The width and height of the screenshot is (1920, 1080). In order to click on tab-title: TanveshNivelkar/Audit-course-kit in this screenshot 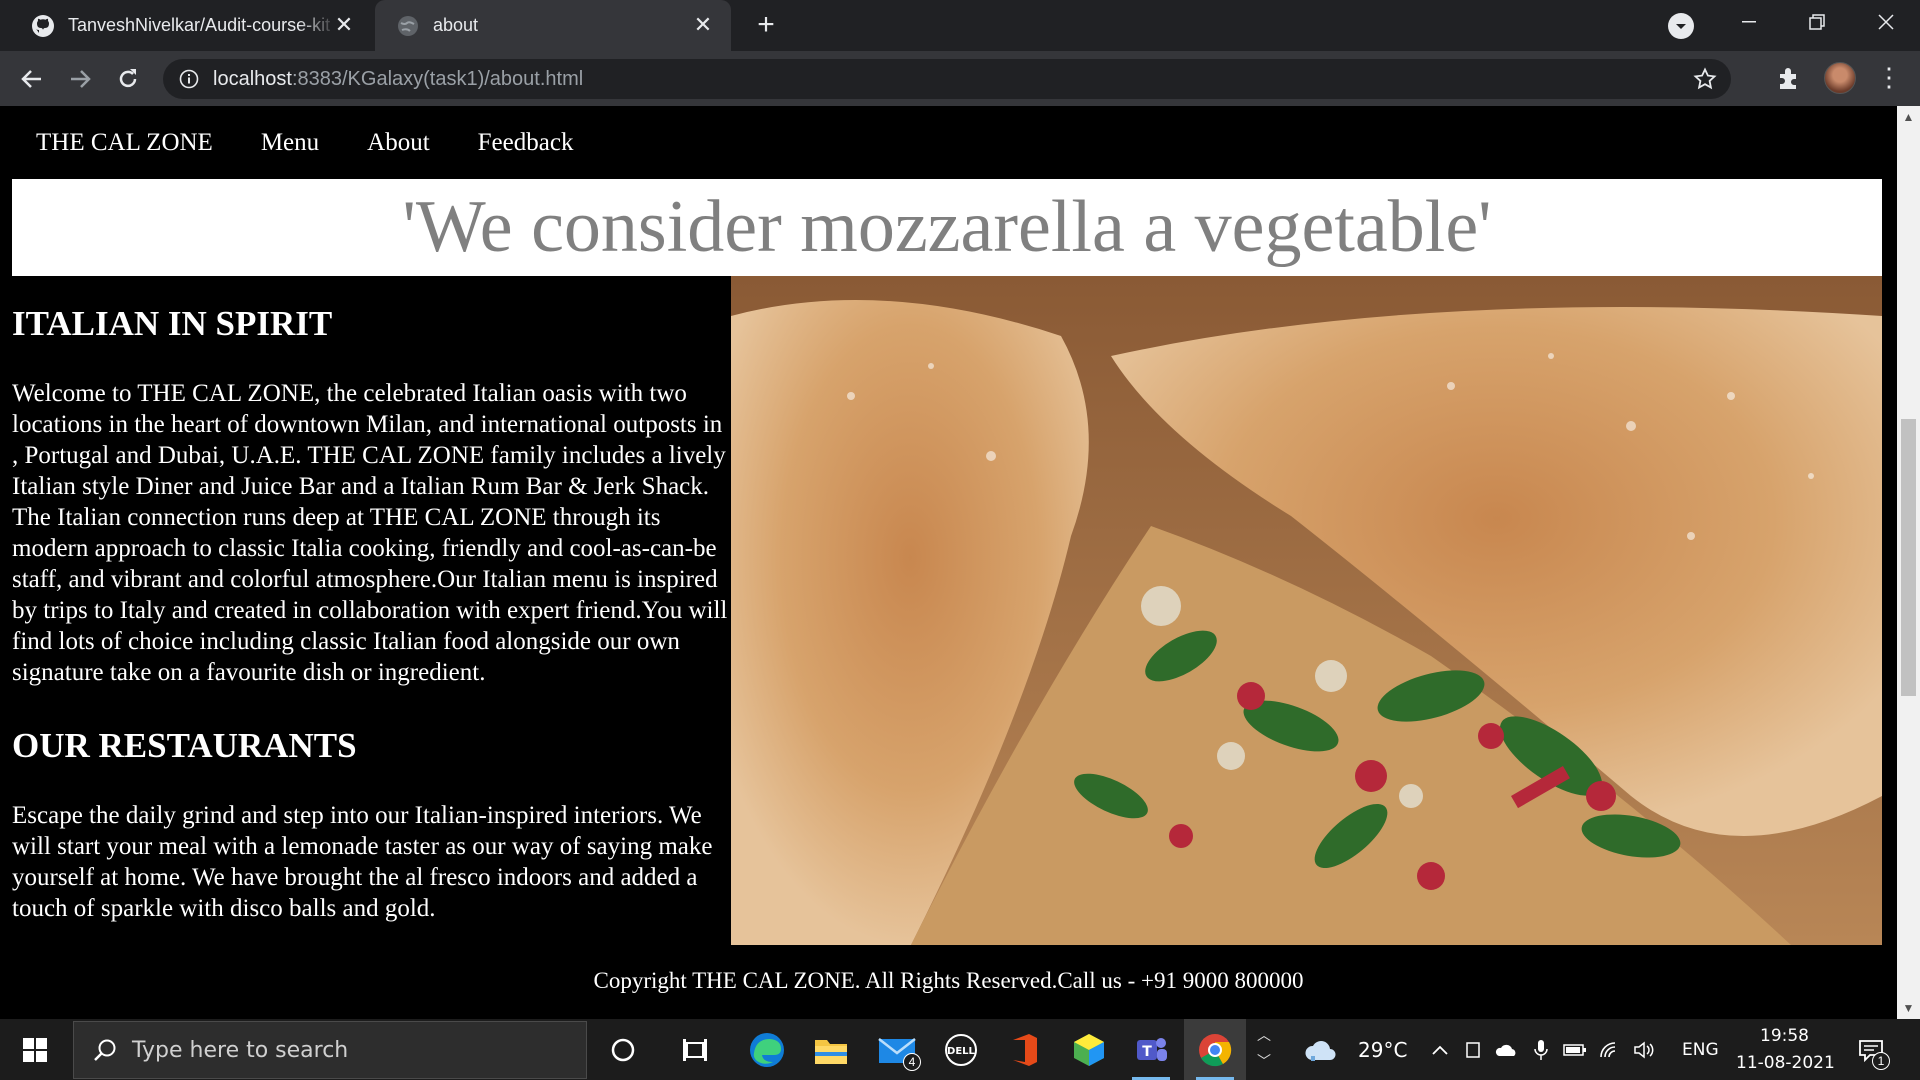, I will do `click(199, 25)`.